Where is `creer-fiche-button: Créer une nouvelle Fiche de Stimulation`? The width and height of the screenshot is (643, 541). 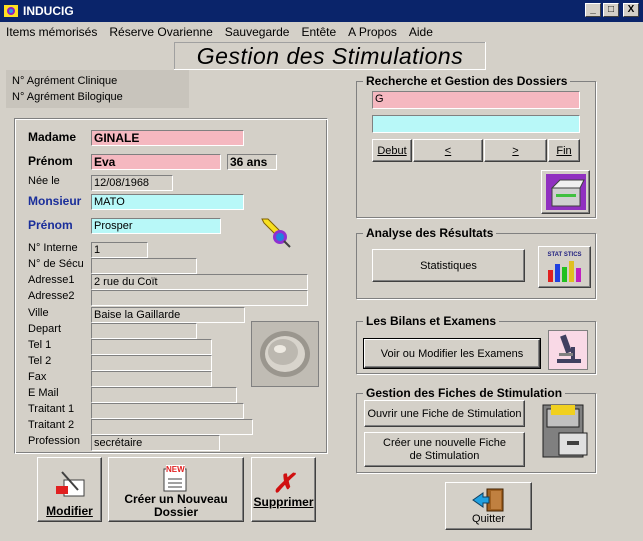
creer-fiche-button: Créer une nouvelle Fiche de Stimulation is located at coordinates (444, 449).